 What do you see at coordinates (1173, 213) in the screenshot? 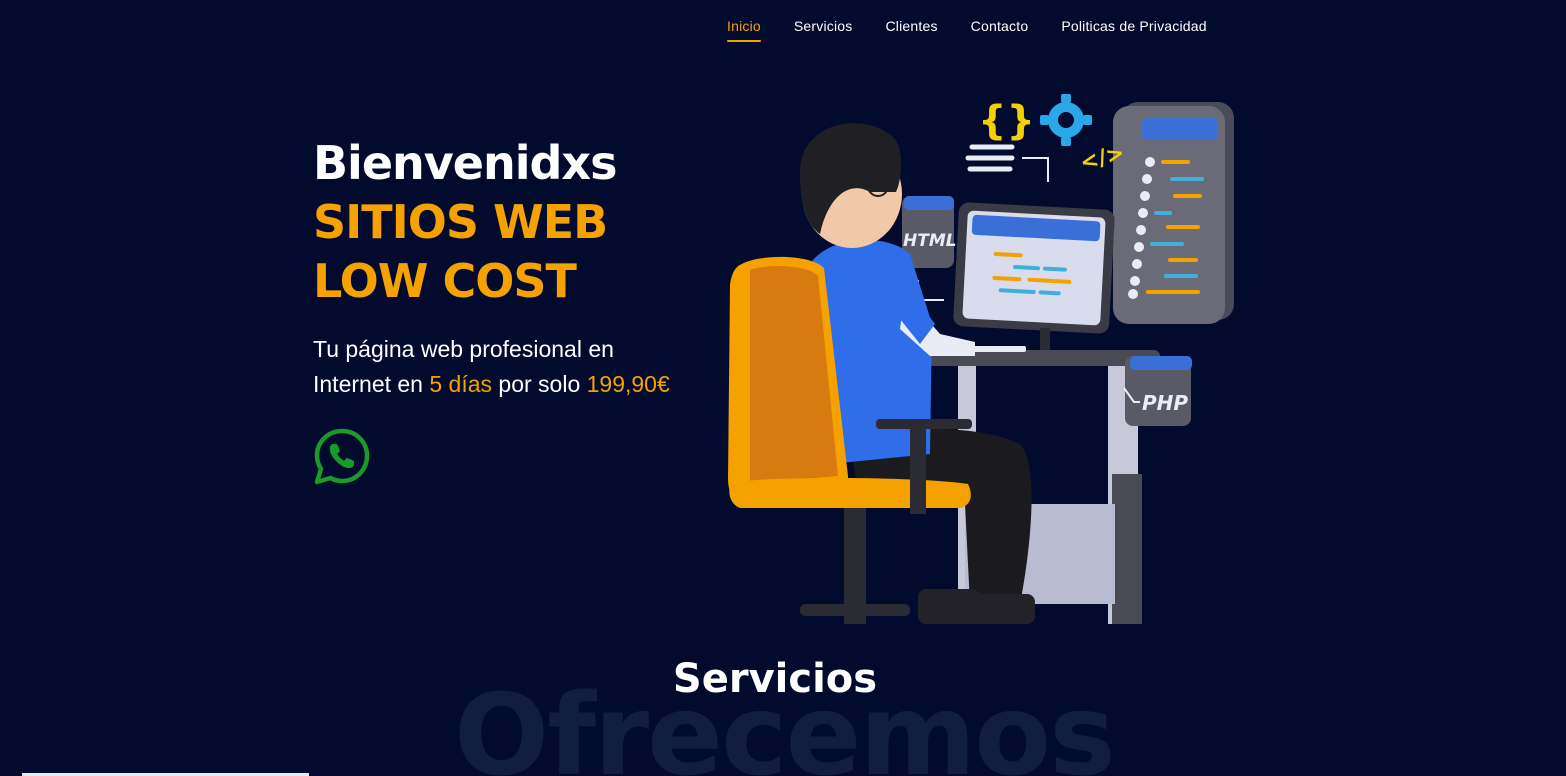
I see `code-panel` at bounding box center [1173, 213].